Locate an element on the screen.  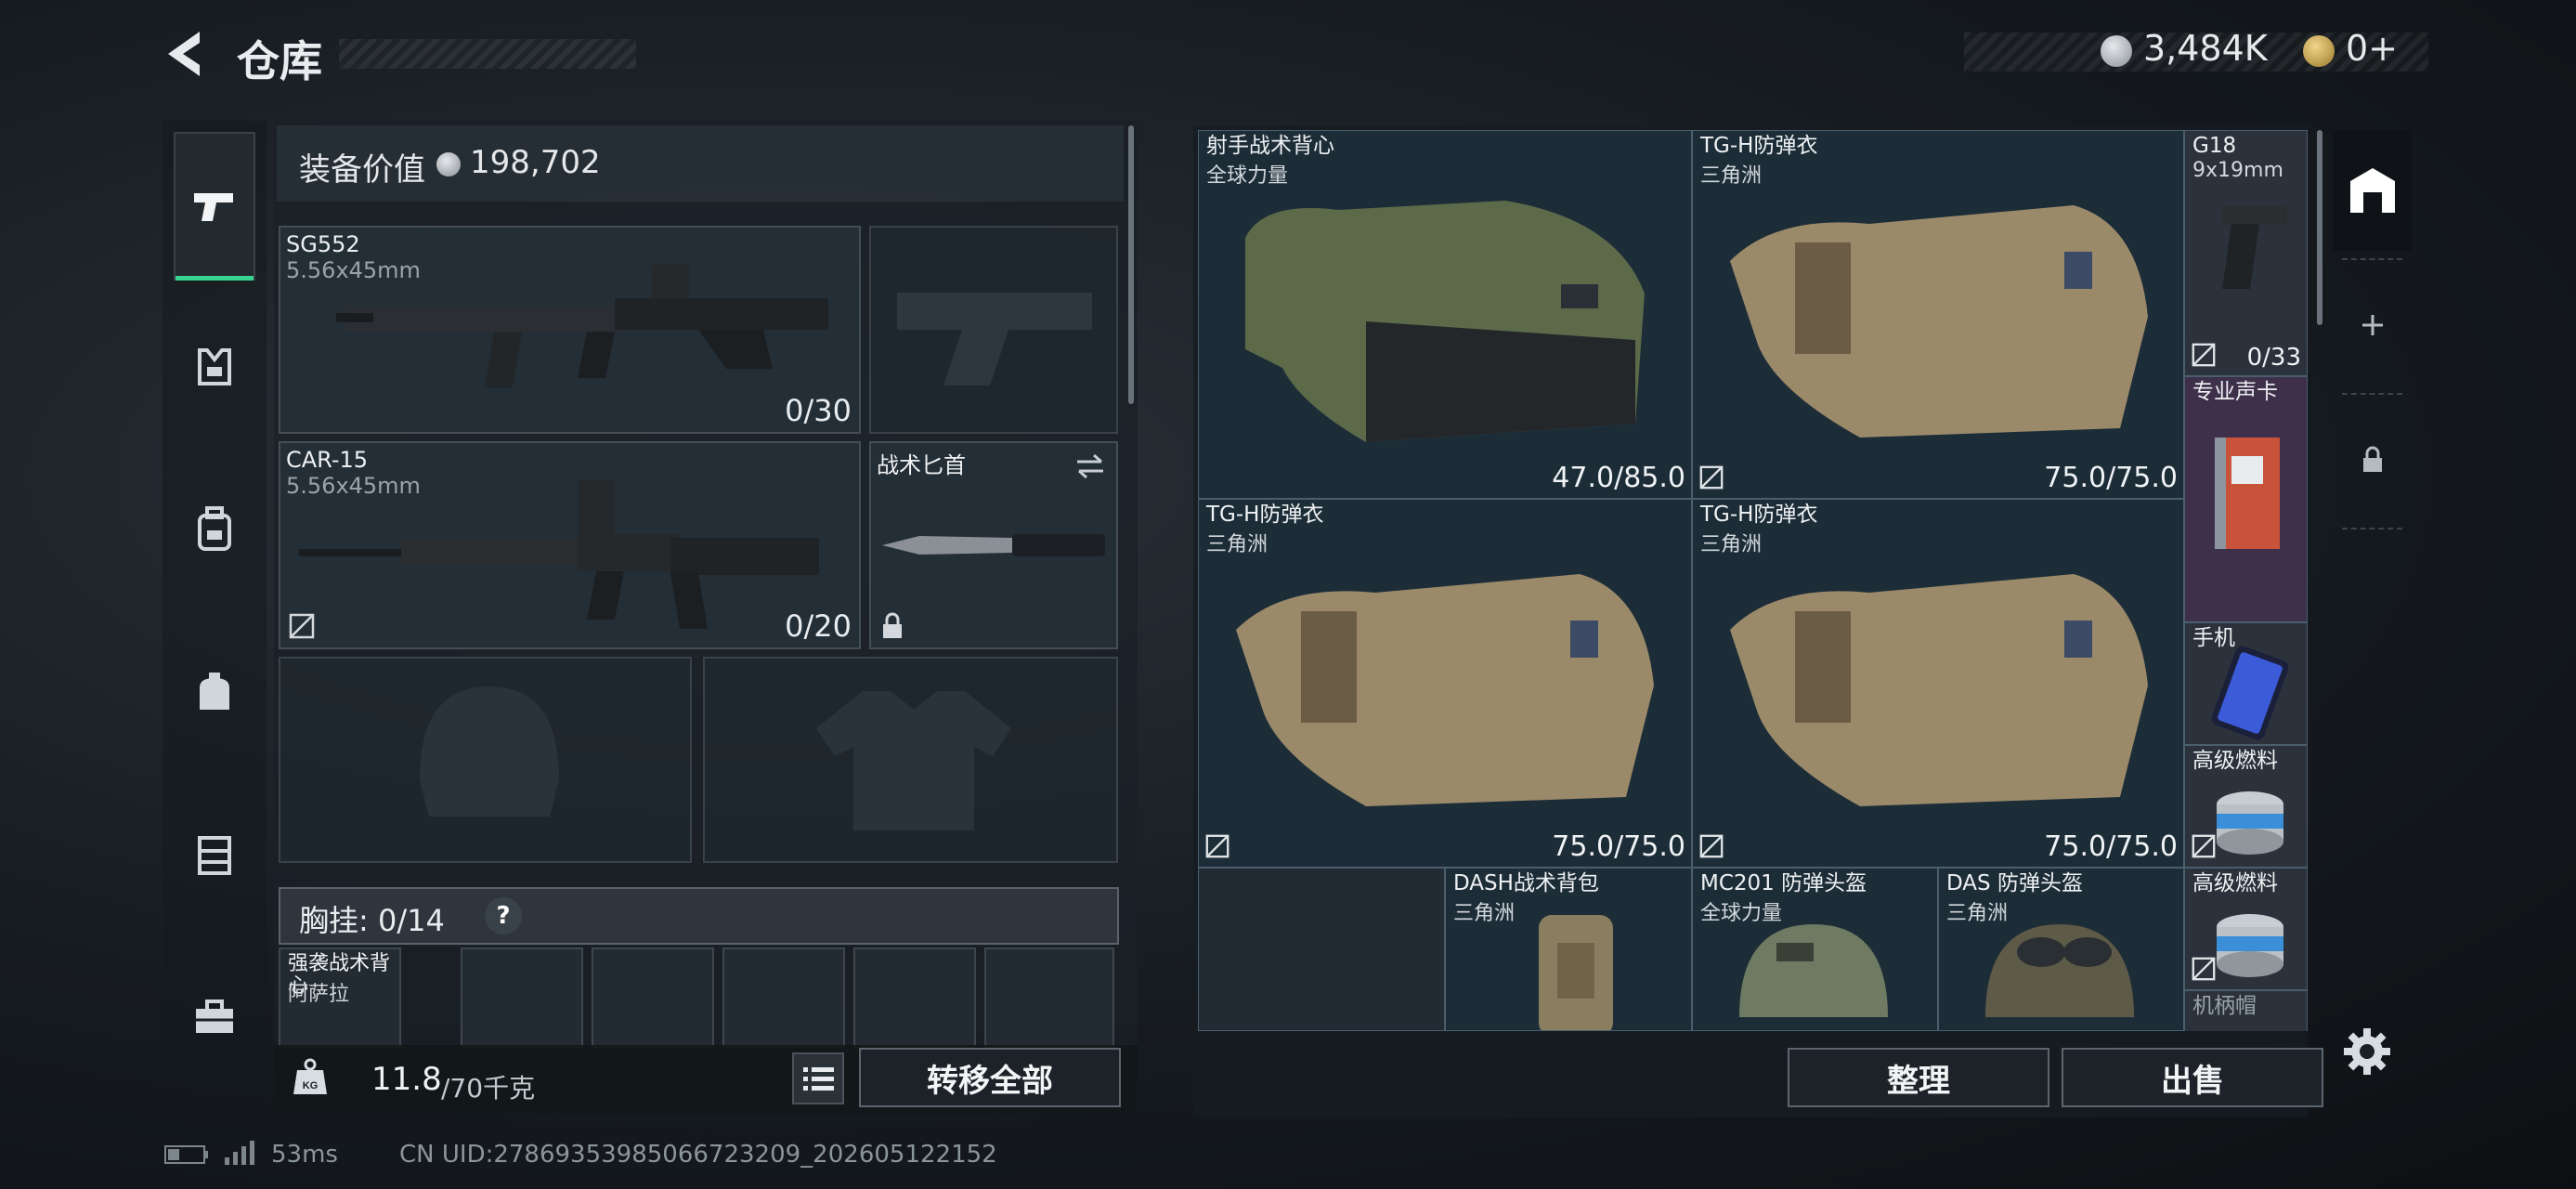
item-name: MC201 防弹头盔 is located at coordinates (1784, 883).